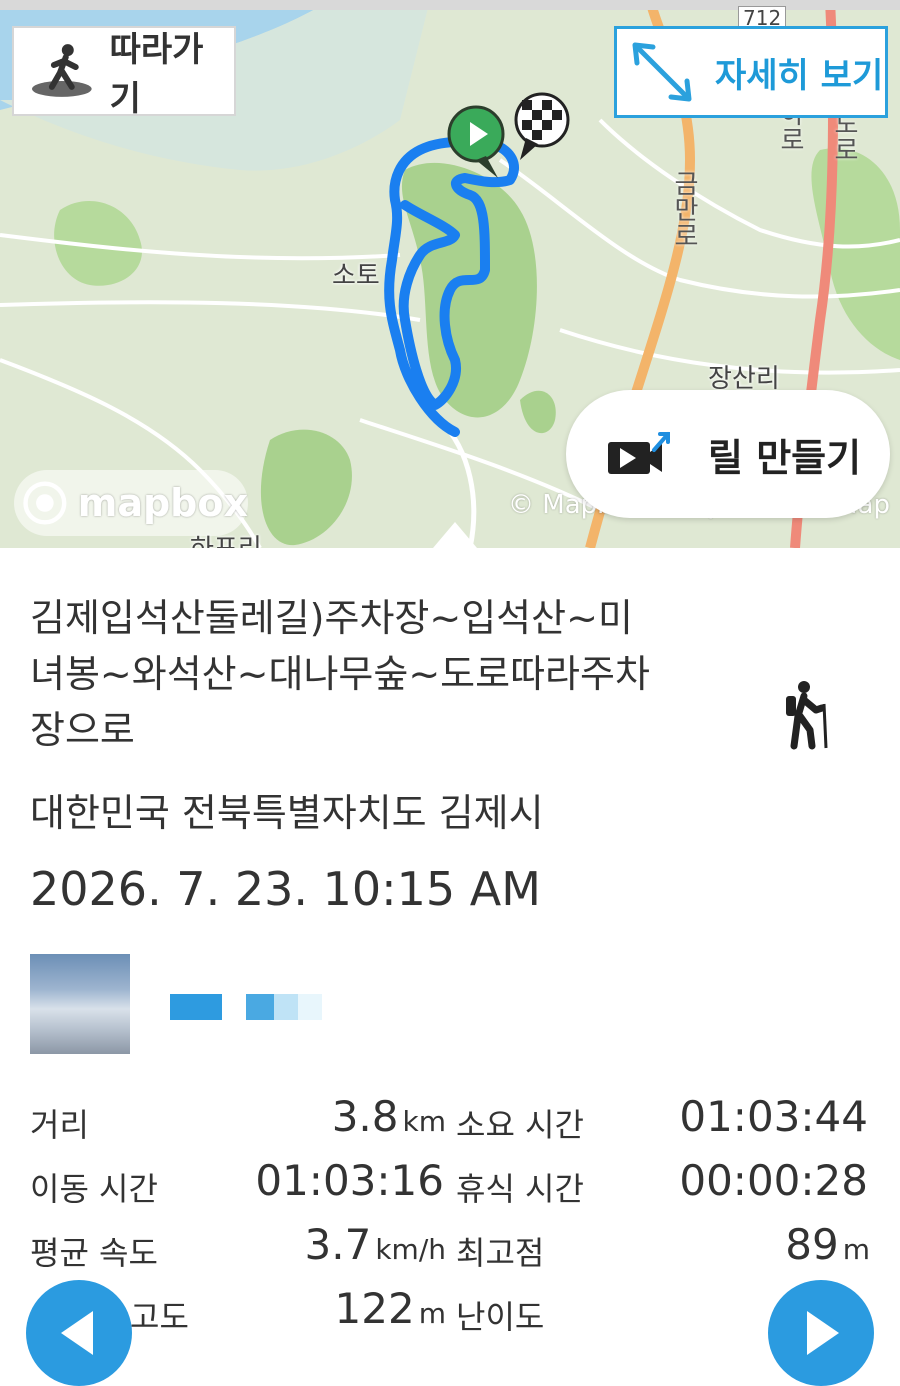 This screenshot has width=900, height=1386. I want to click on total-time-value: 01:03:44, so click(773, 1116).